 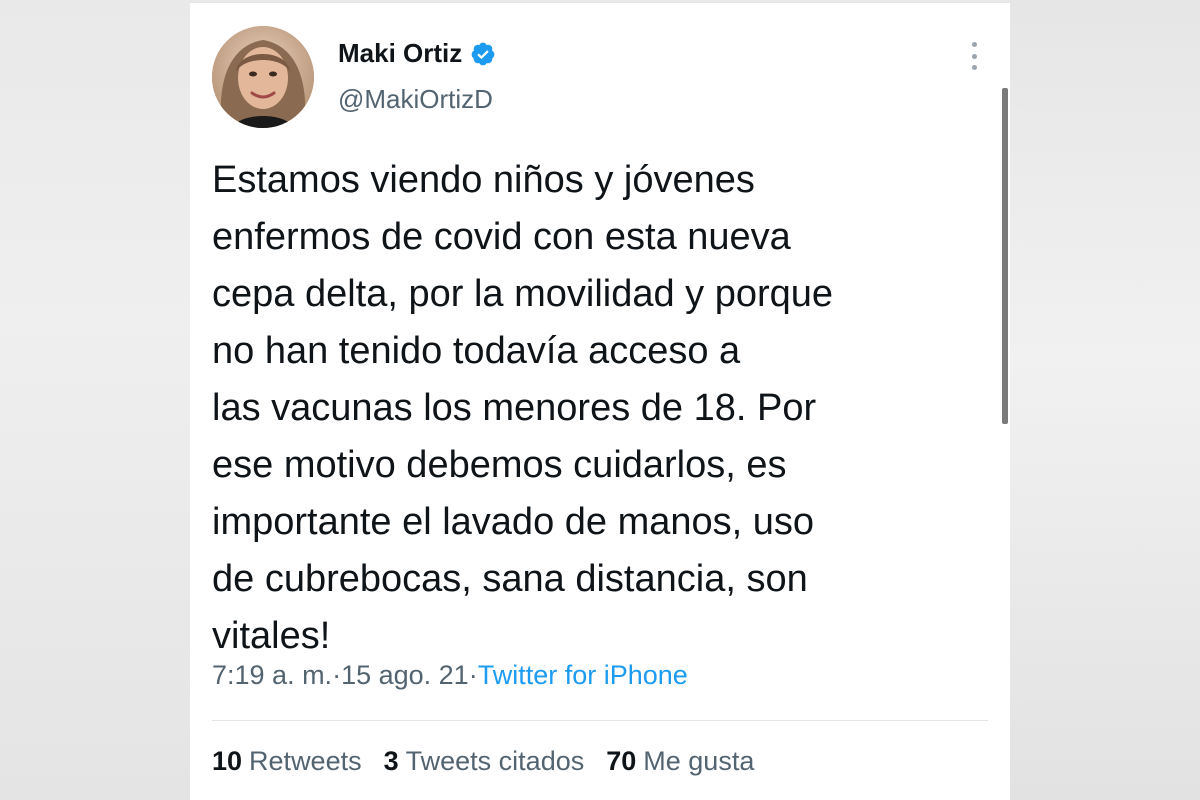 I want to click on tweet-date: 15 ago. 21, so click(x=405, y=675).